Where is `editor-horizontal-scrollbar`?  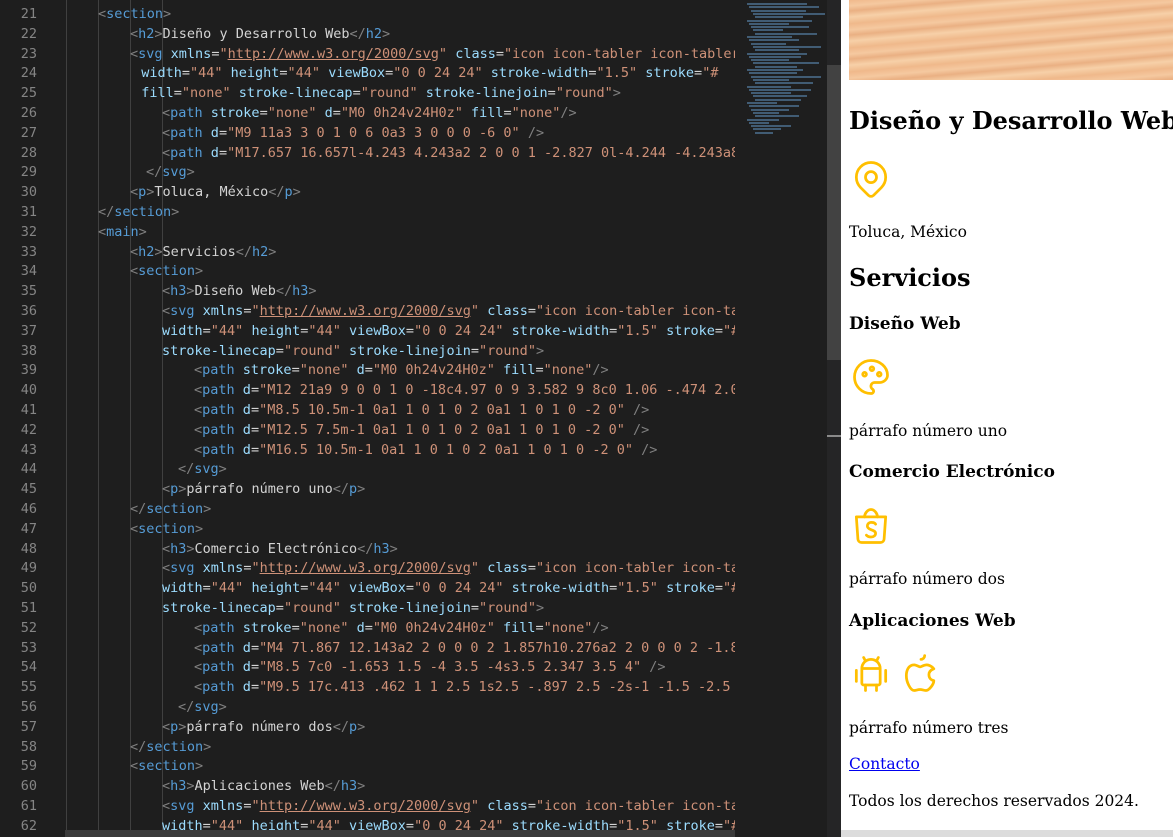 editor-horizontal-scrollbar is located at coordinates (400, 833).